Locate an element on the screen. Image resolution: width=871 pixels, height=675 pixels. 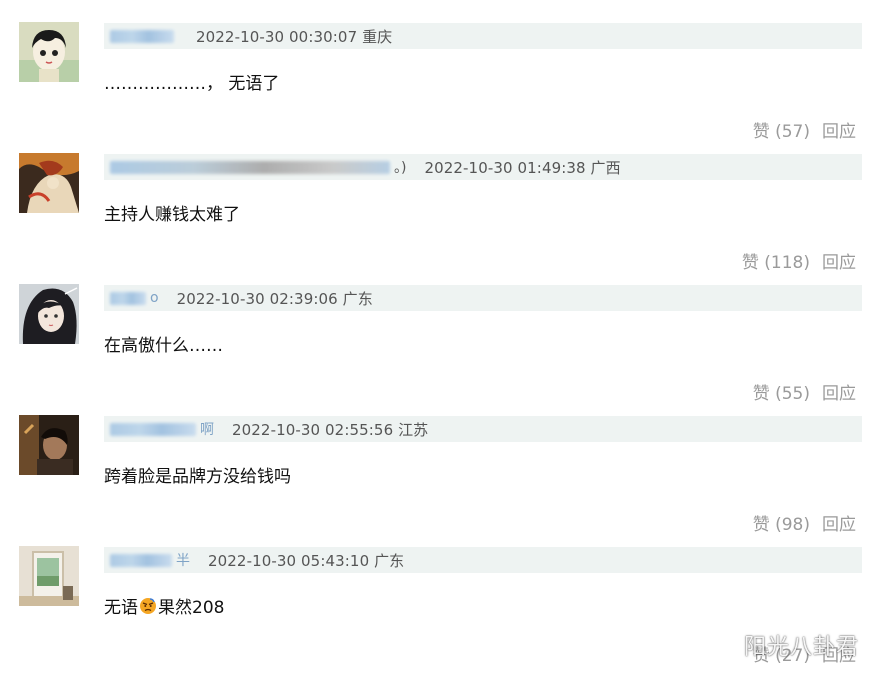
comment-header: 半 2022-10-30 05:43:10 广东 is located at coordinates (483, 560).